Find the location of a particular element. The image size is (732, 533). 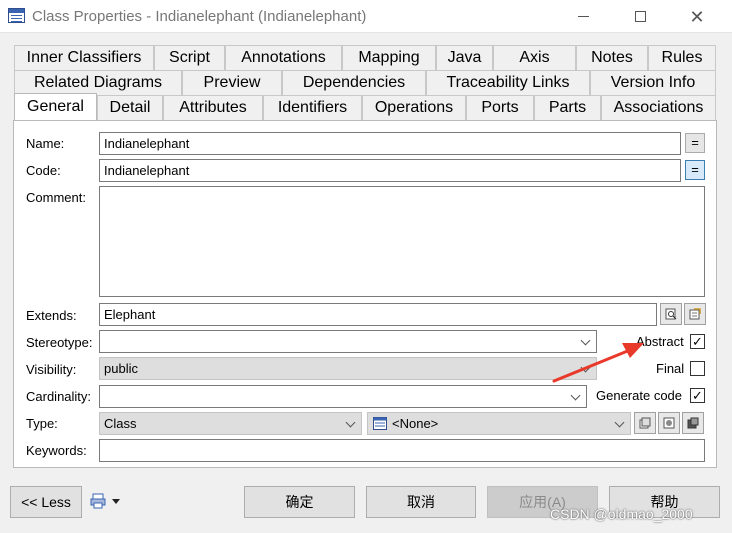

tab-attributes: Attributes is located at coordinates (213, 107).